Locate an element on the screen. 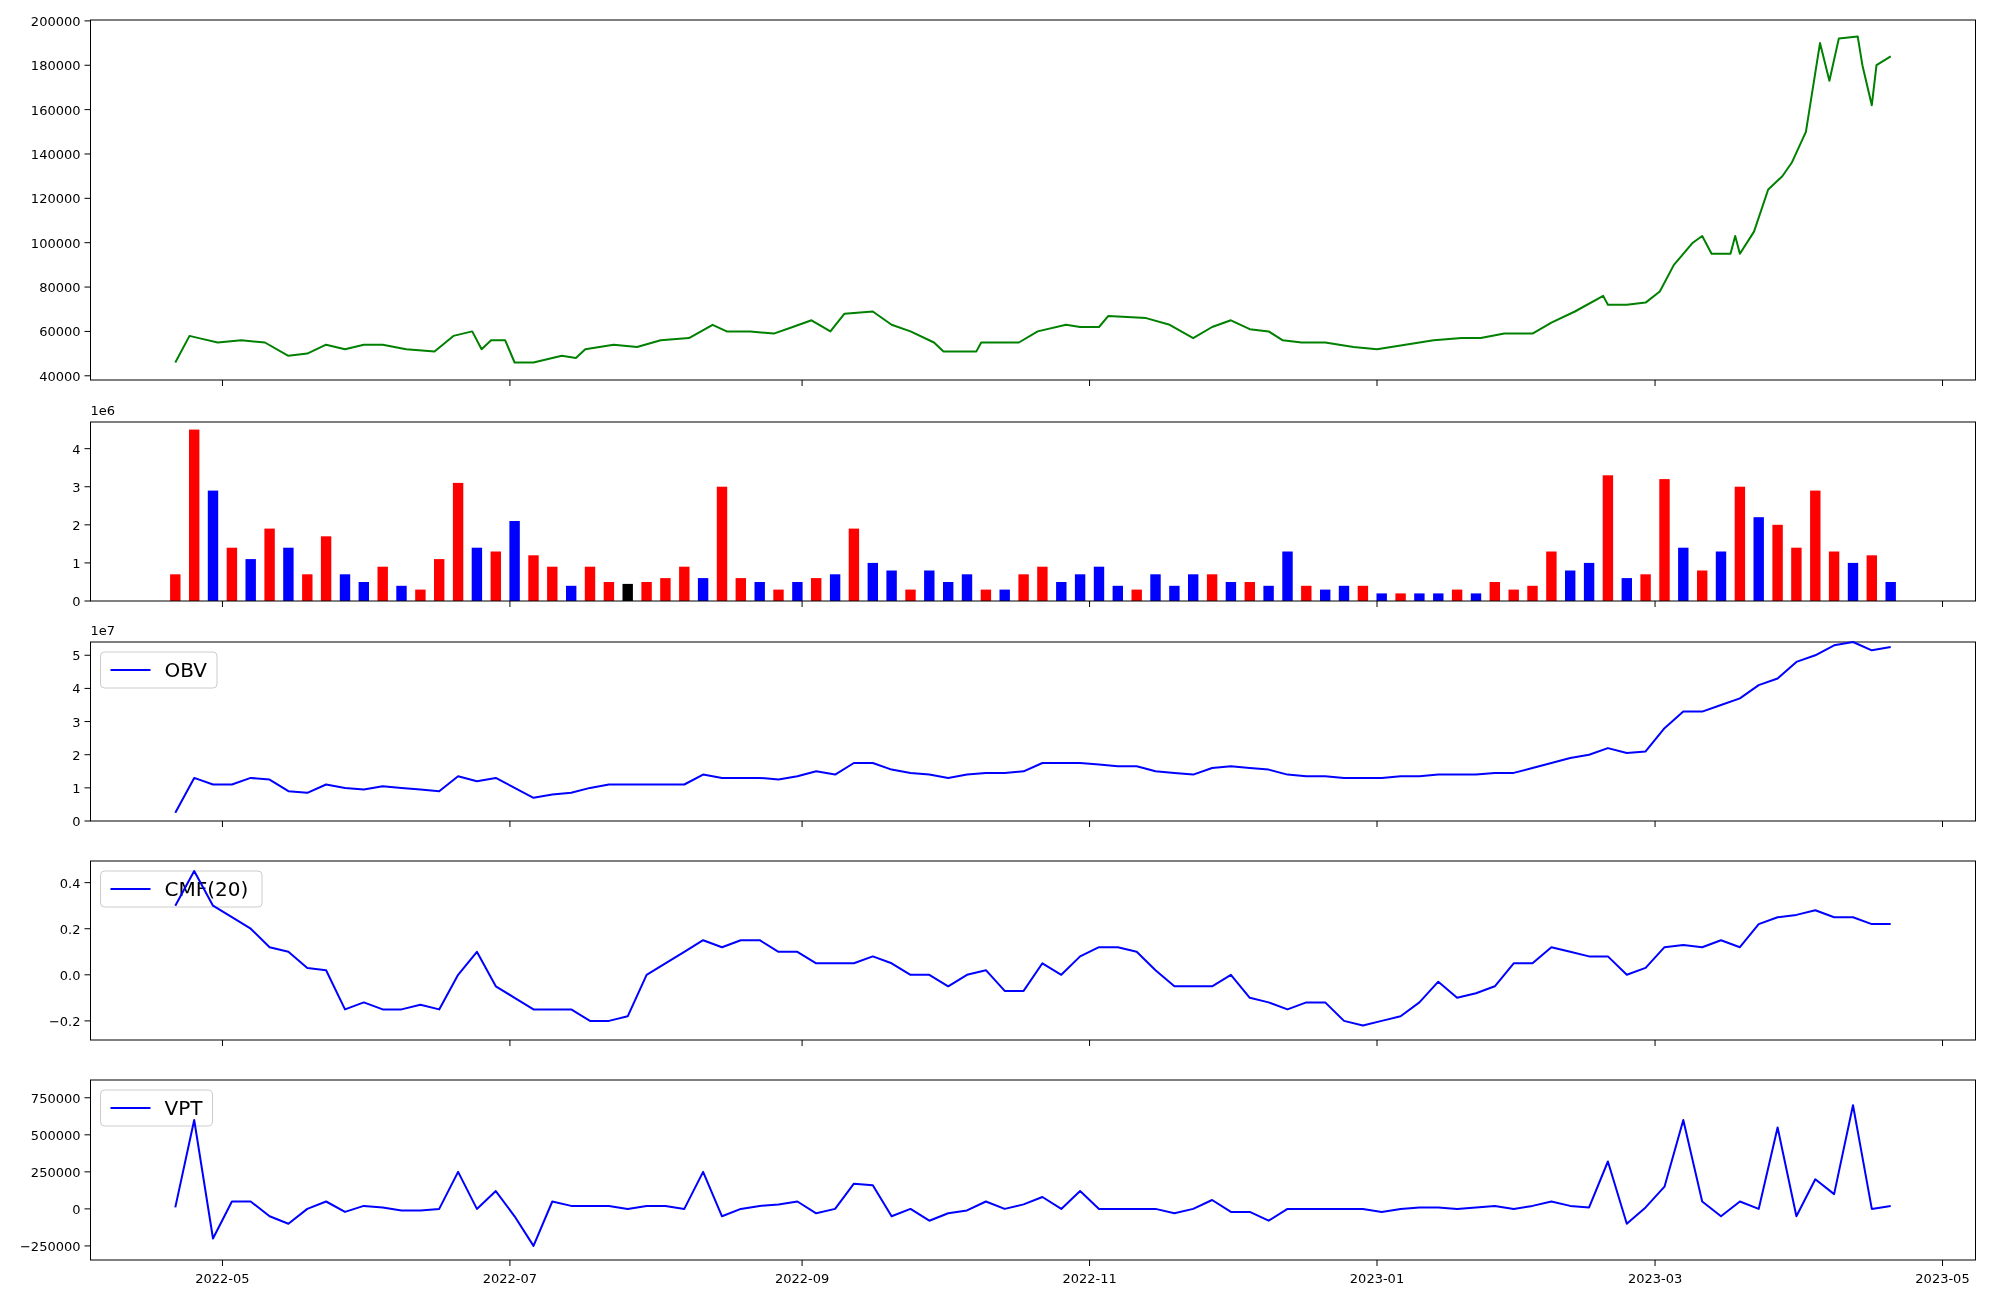  tick-label: 500000 is located at coordinates (55, 1135).